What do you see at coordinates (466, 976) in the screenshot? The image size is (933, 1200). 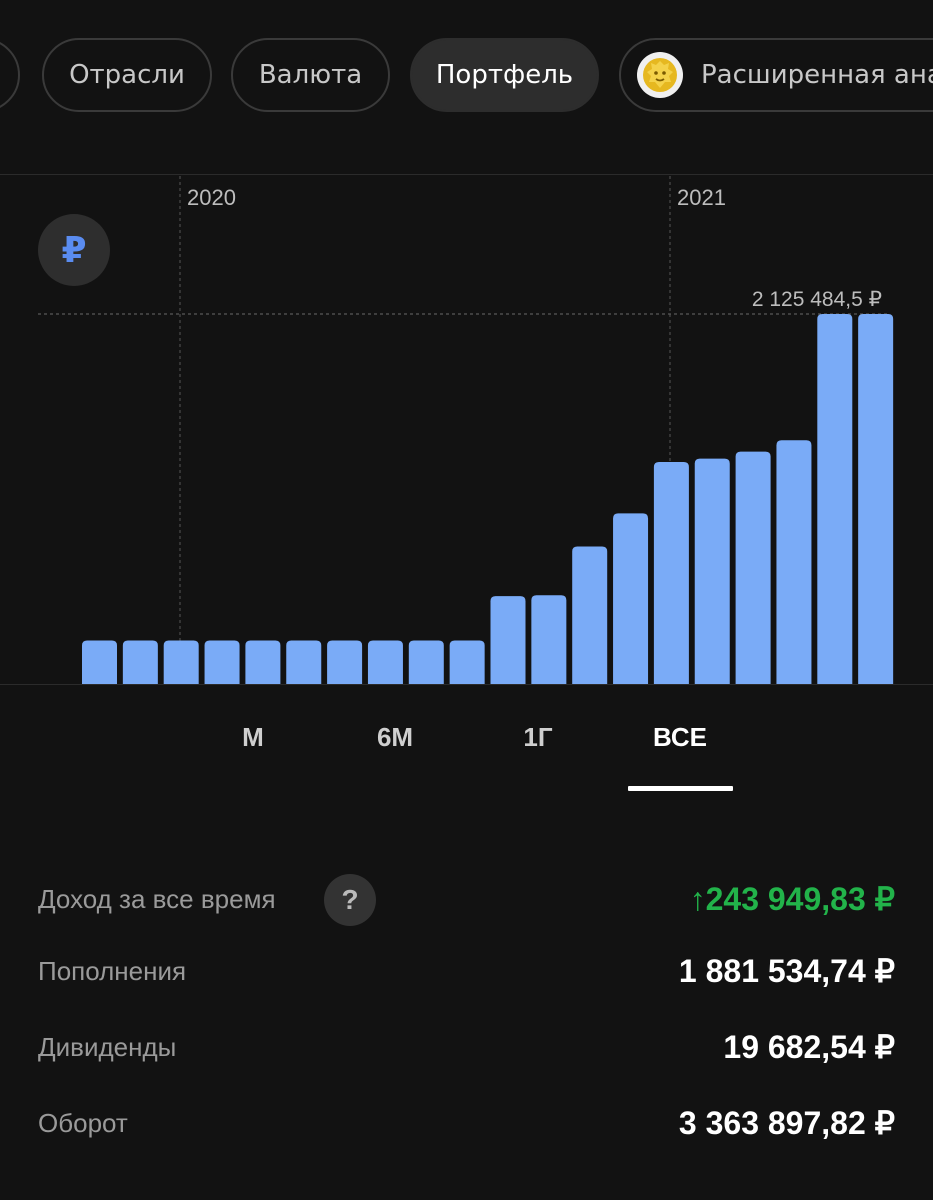 I see `stat-deposits: Пополнения 1 881 534,74 ₽` at bounding box center [466, 976].